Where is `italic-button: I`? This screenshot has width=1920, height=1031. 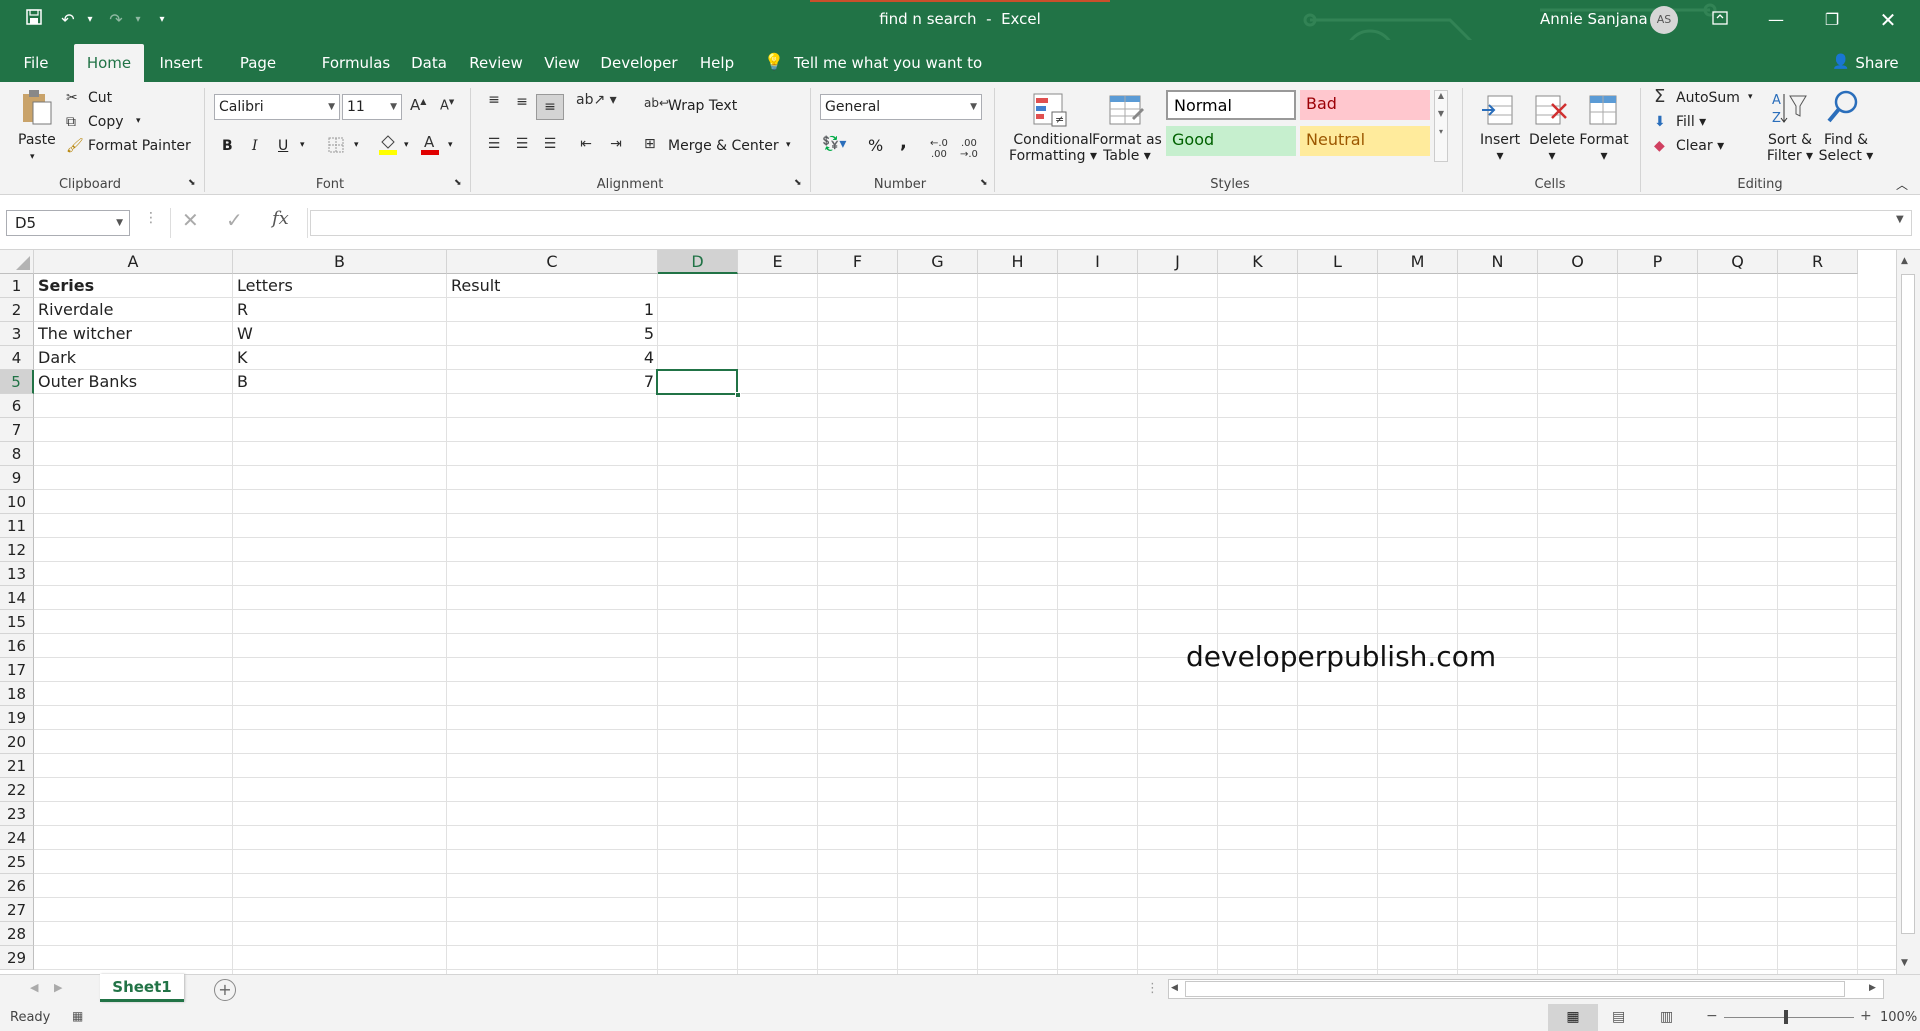 italic-button: I is located at coordinates (255, 146).